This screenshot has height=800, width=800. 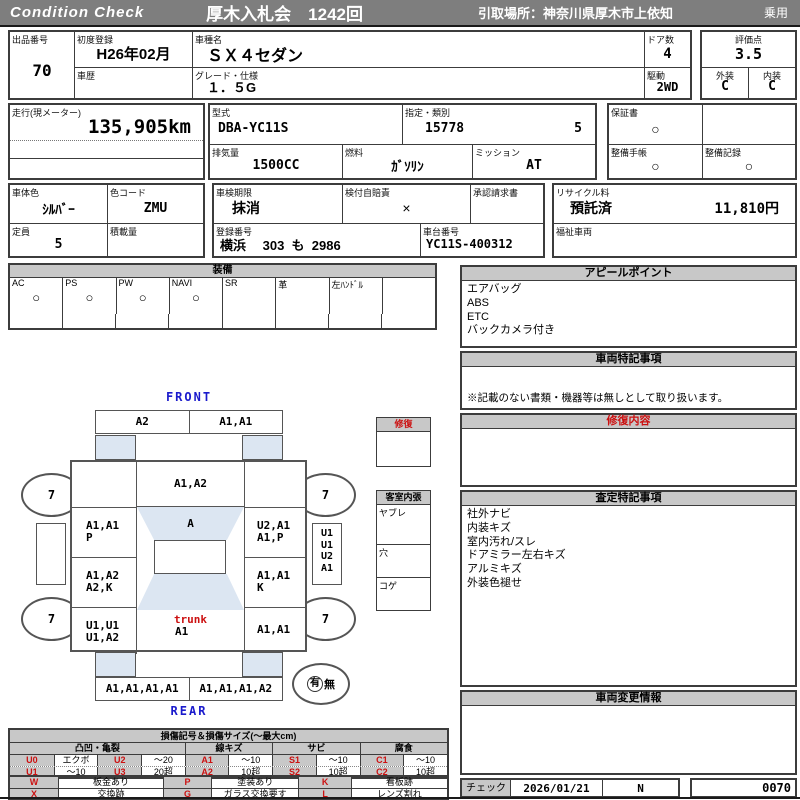 What do you see at coordinates (629, 153) in the screenshot?
I see `maintenance-book-label: 整備手帳` at bounding box center [629, 153].